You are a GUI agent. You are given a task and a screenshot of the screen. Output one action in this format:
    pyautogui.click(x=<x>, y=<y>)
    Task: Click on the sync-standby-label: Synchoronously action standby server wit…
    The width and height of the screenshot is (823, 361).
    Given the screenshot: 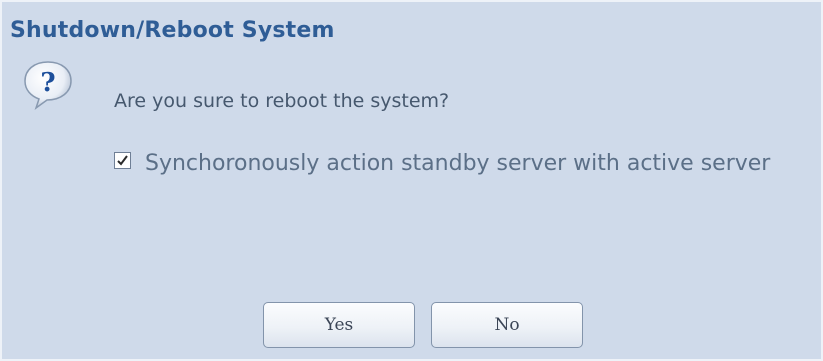 What is the action you would take?
    pyautogui.click(x=458, y=163)
    